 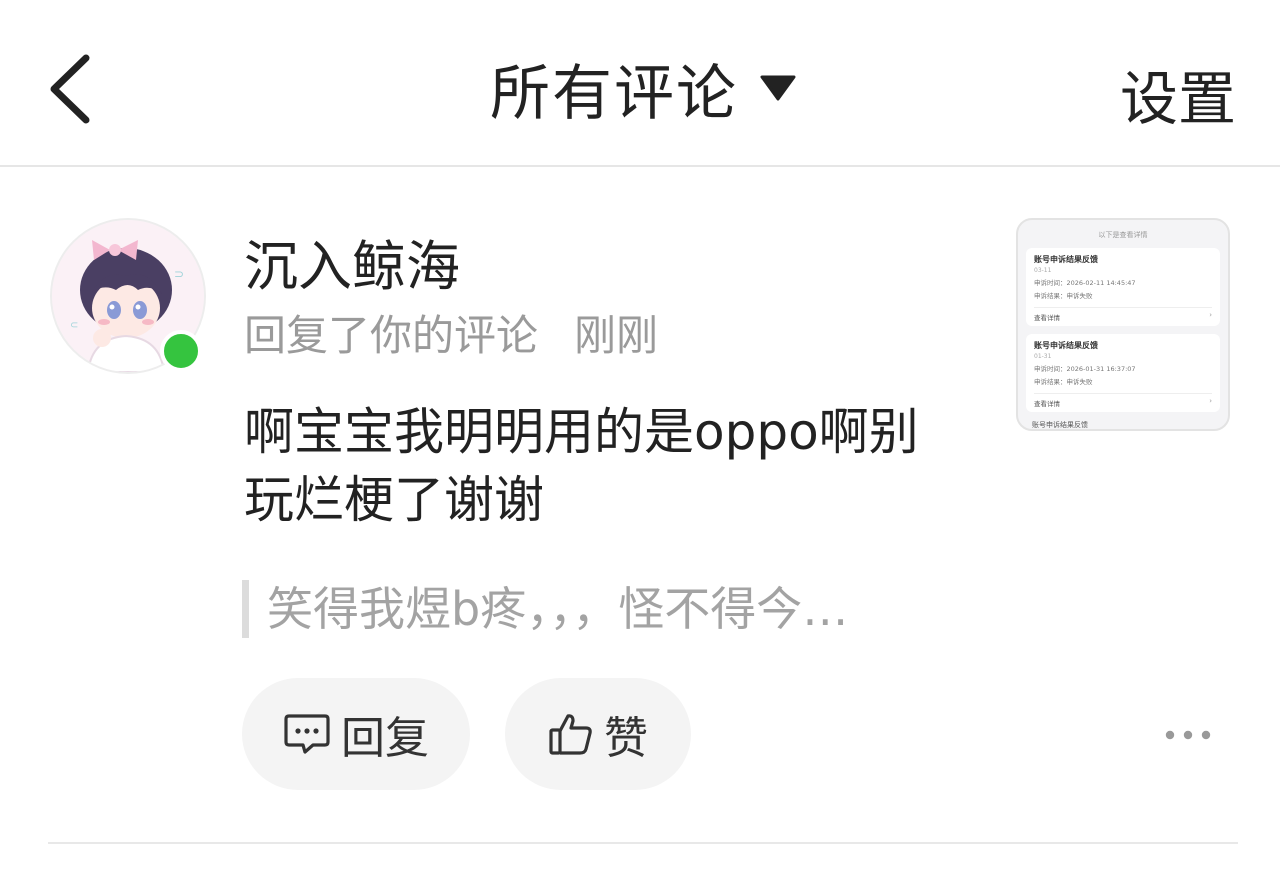 What do you see at coordinates (1043, 356) in the screenshot?
I see `thumbnail-card-date: 01-31` at bounding box center [1043, 356].